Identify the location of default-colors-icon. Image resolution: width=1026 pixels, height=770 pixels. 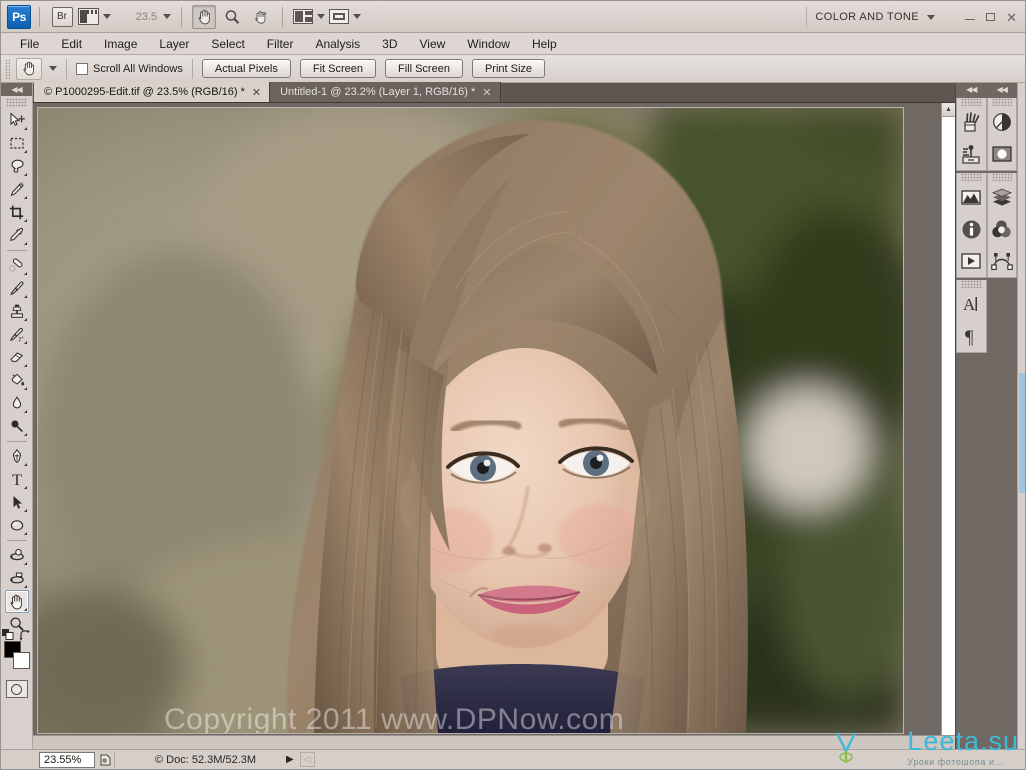
(7, 634).